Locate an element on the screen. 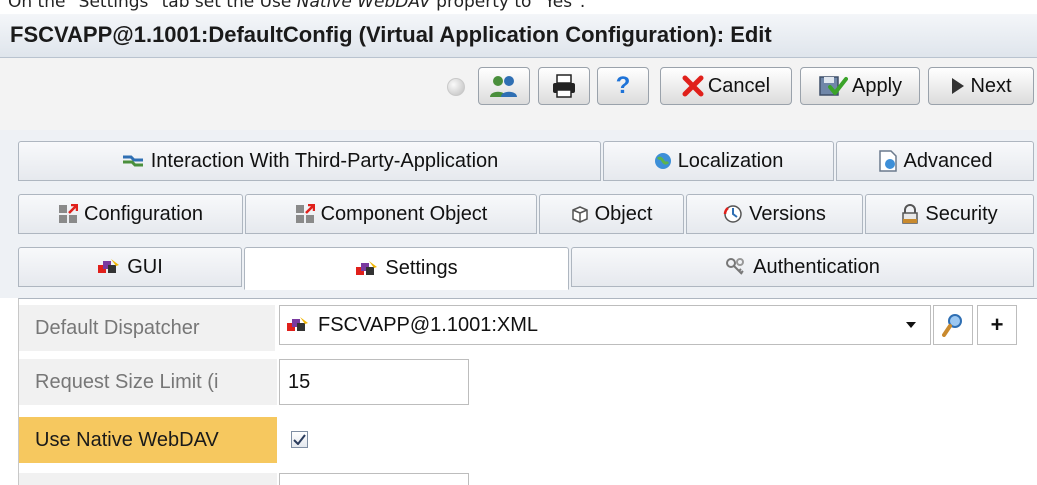  tab-object: Object is located at coordinates (611, 214).